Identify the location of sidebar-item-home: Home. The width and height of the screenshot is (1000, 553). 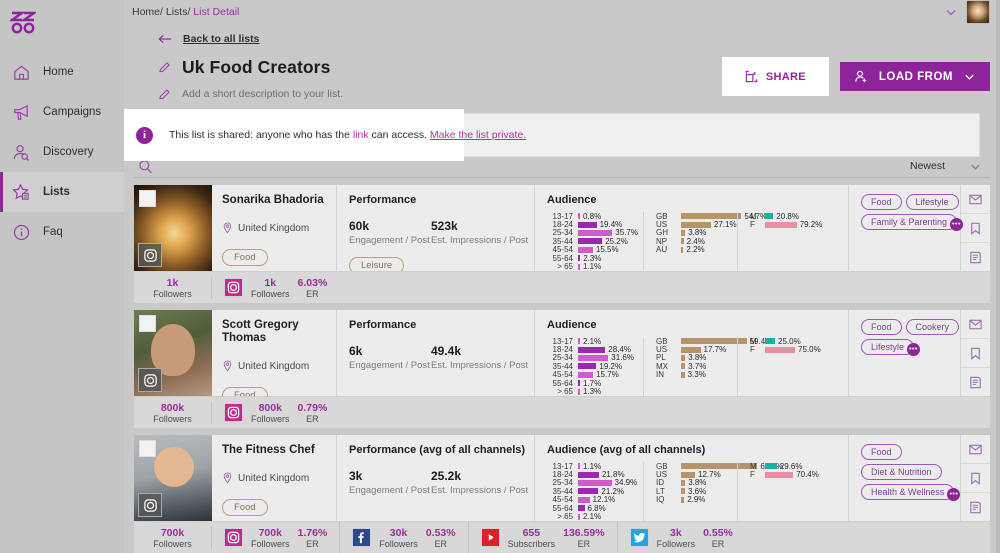
(62, 72).